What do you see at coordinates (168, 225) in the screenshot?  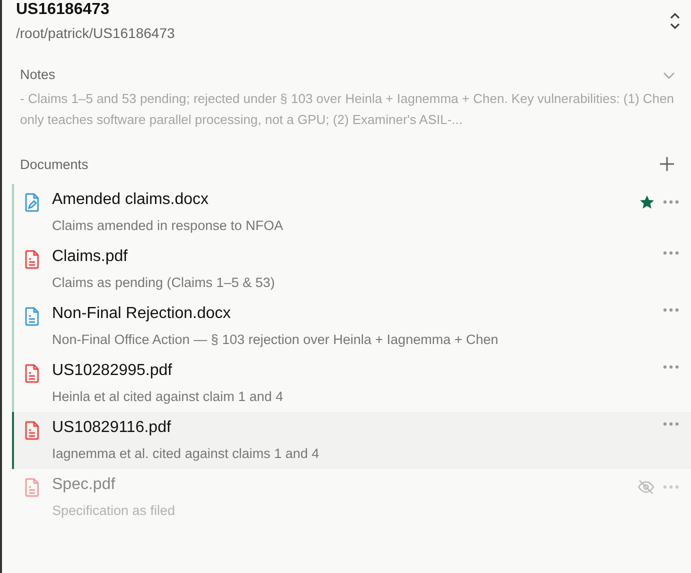 I see `document-description: Claims amended in response to NFOA` at bounding box center [168, 225].